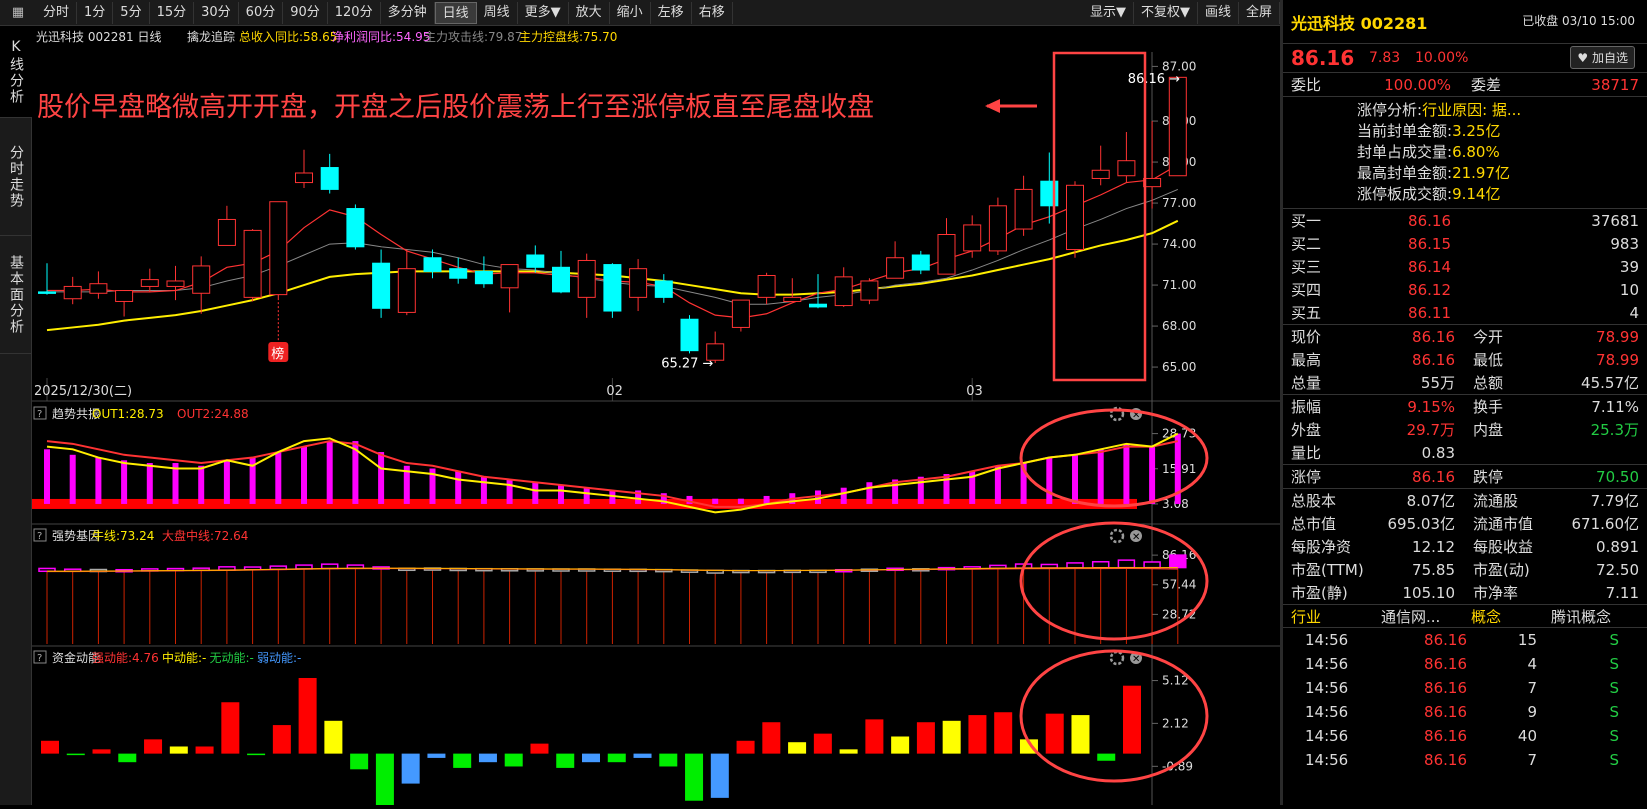  What do you see at coordinates (305, 12) in the screenshot?
I see `period-button: 90分` at bounding box center [305, 12].